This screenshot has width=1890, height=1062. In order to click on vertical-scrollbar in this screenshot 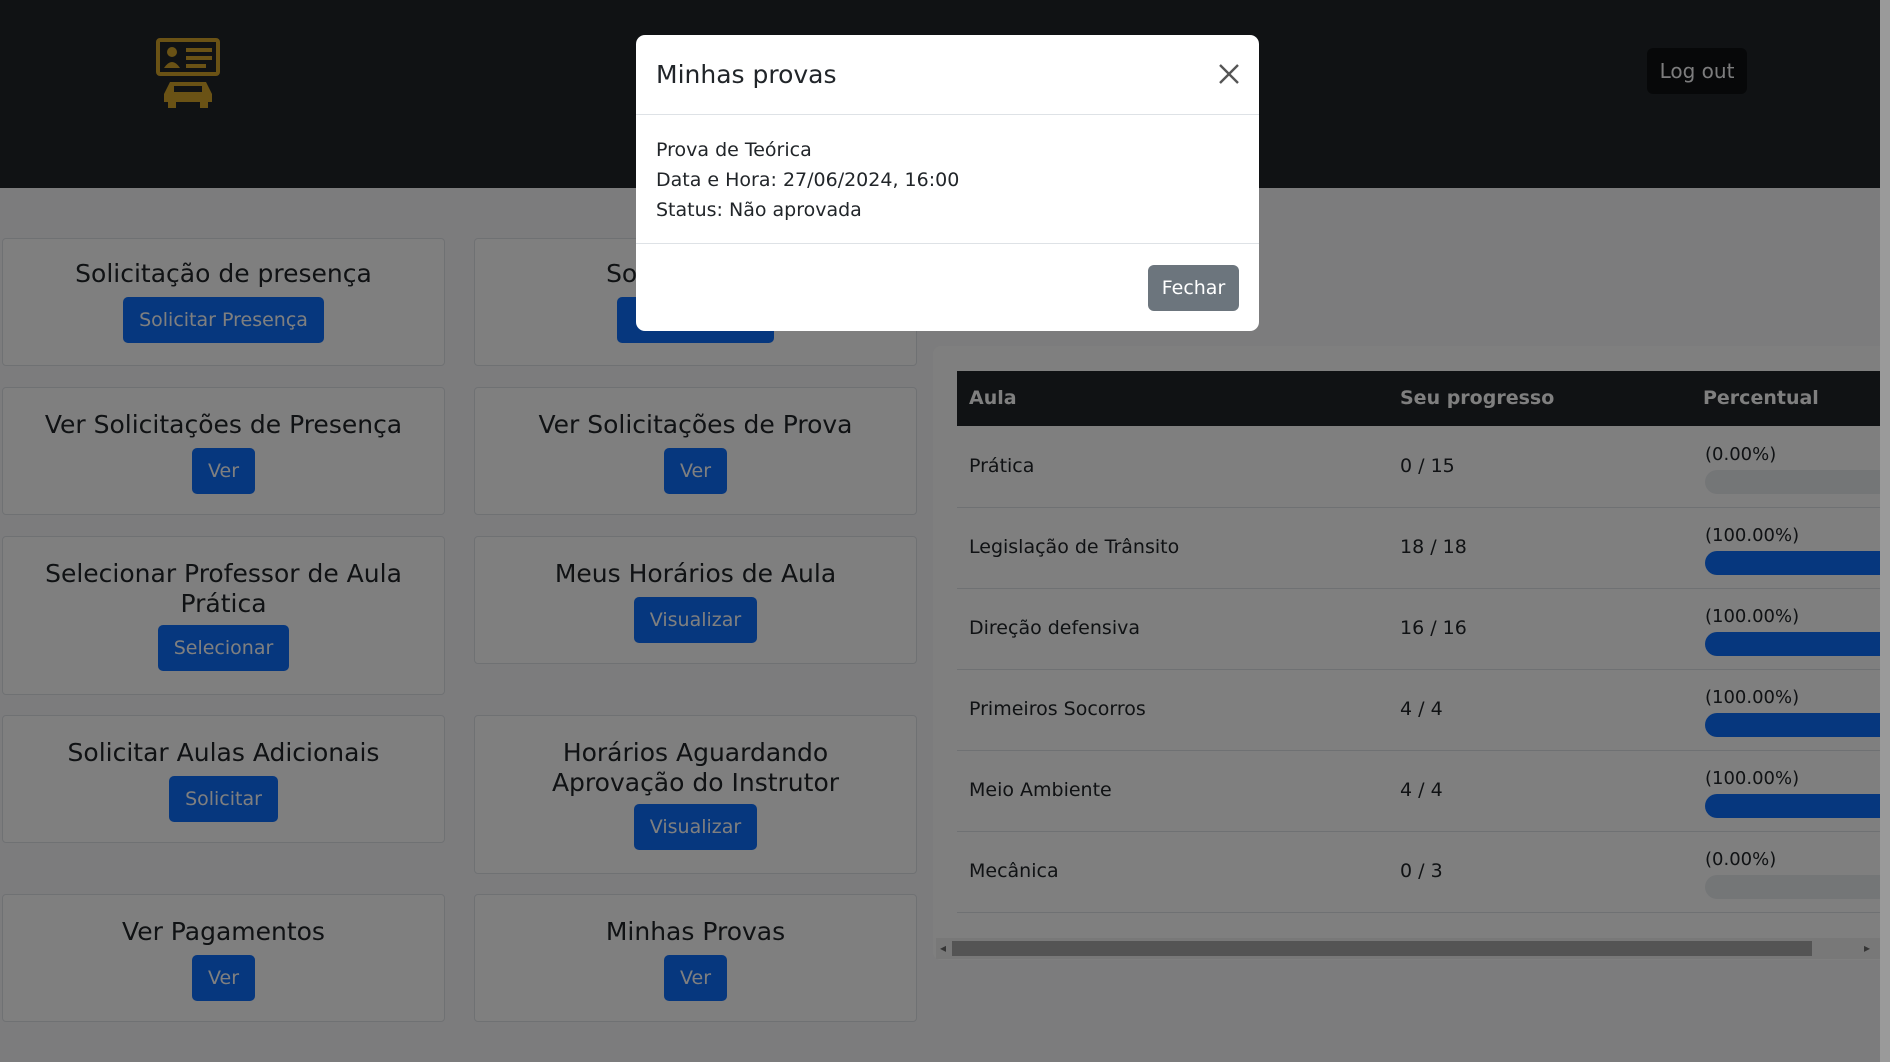, I will do `click(1885, 531)`.